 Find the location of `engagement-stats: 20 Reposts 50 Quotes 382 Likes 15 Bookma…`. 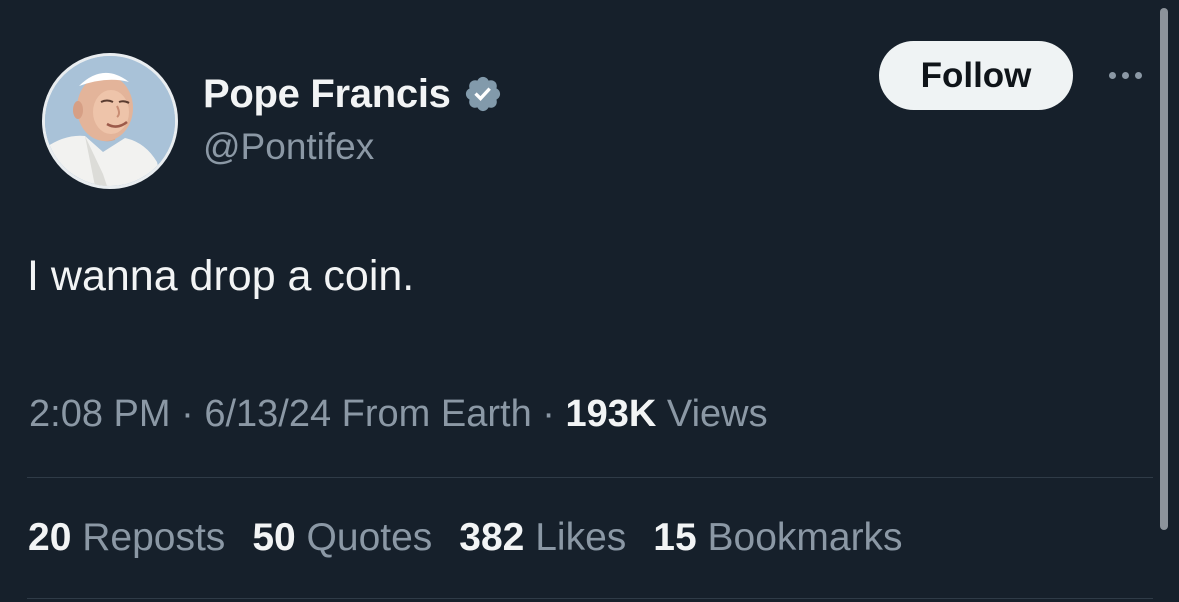

engagement-stats: 20 Reposts 50 Quotes 382 Likes 15 Bookma… is located at coordinates (465, 538).